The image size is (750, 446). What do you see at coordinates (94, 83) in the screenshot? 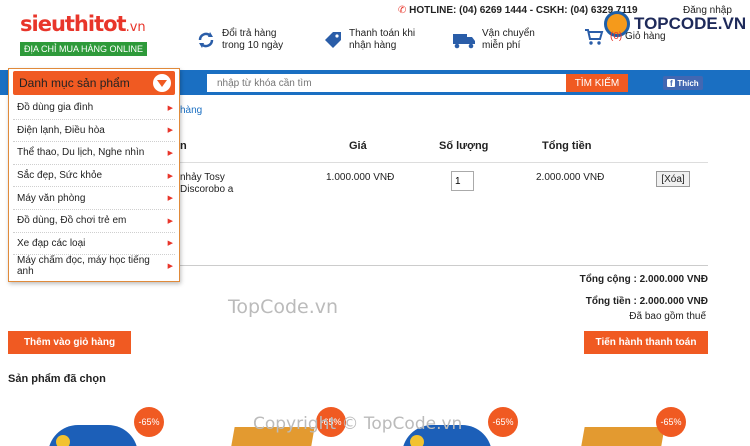
I see `category-dropdown-toggle: Danh mục sản phẩm` at bounding box center [94, 83].